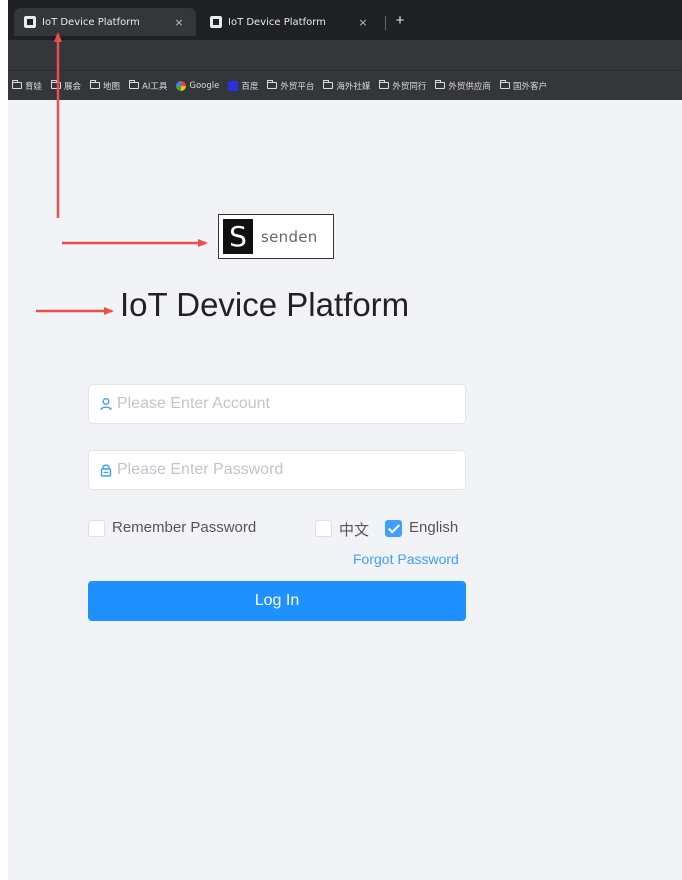  Describe the element at coordinates (282, 404) in the screenshot. I see `account-input` at that location.